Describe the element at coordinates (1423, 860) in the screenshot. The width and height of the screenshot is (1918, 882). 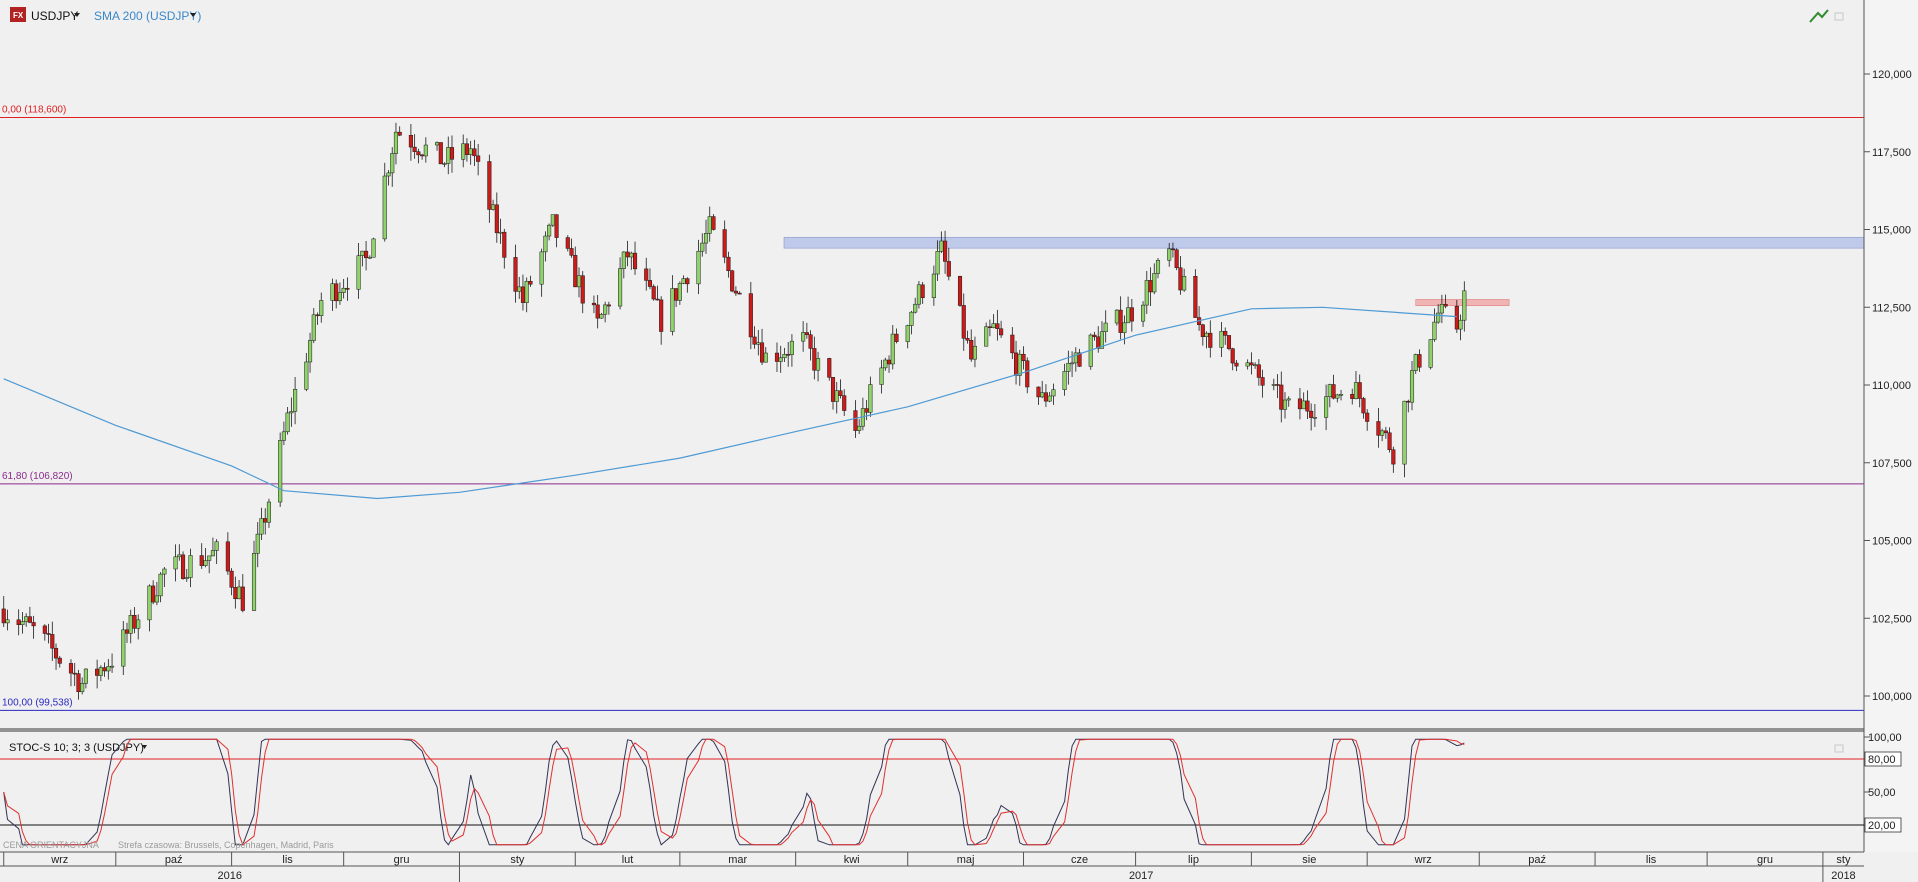
I see `month-label: wrz` at that location.